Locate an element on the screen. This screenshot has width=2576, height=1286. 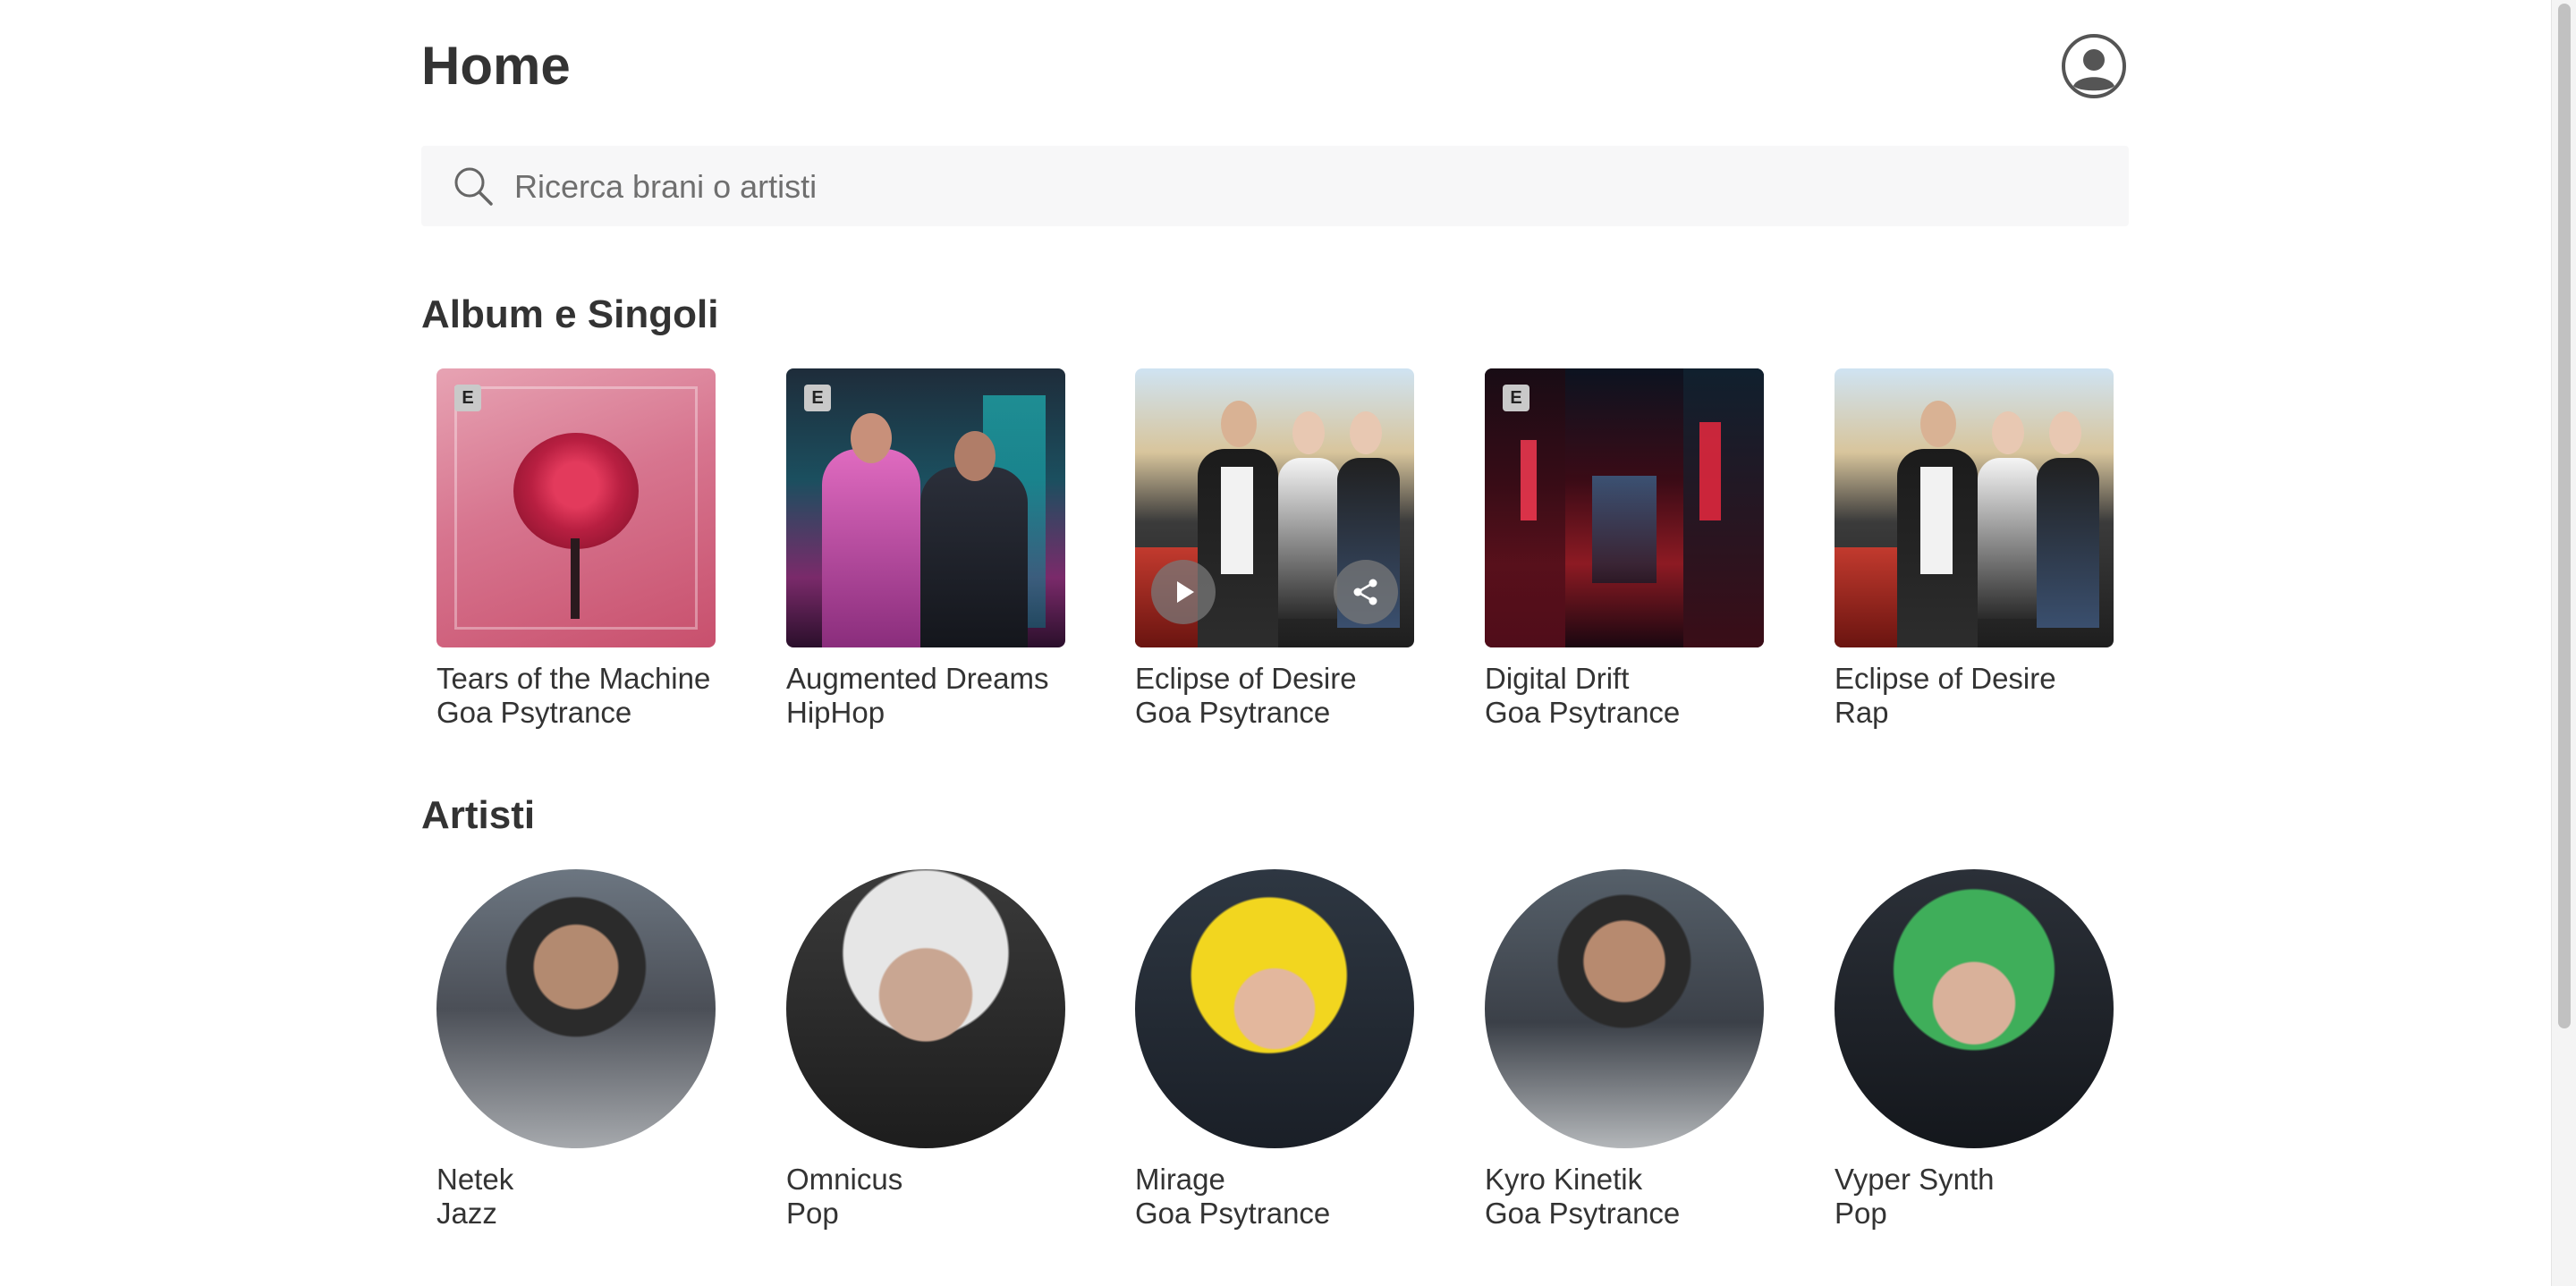
artist-name: Mirage is located at coordinates (1180, 1179).